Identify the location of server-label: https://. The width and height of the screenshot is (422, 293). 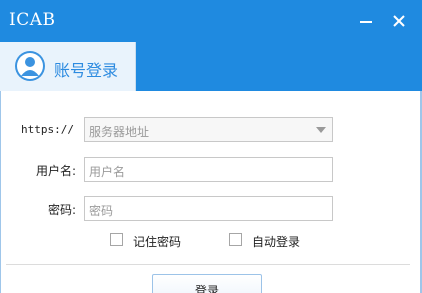
(47, 129).